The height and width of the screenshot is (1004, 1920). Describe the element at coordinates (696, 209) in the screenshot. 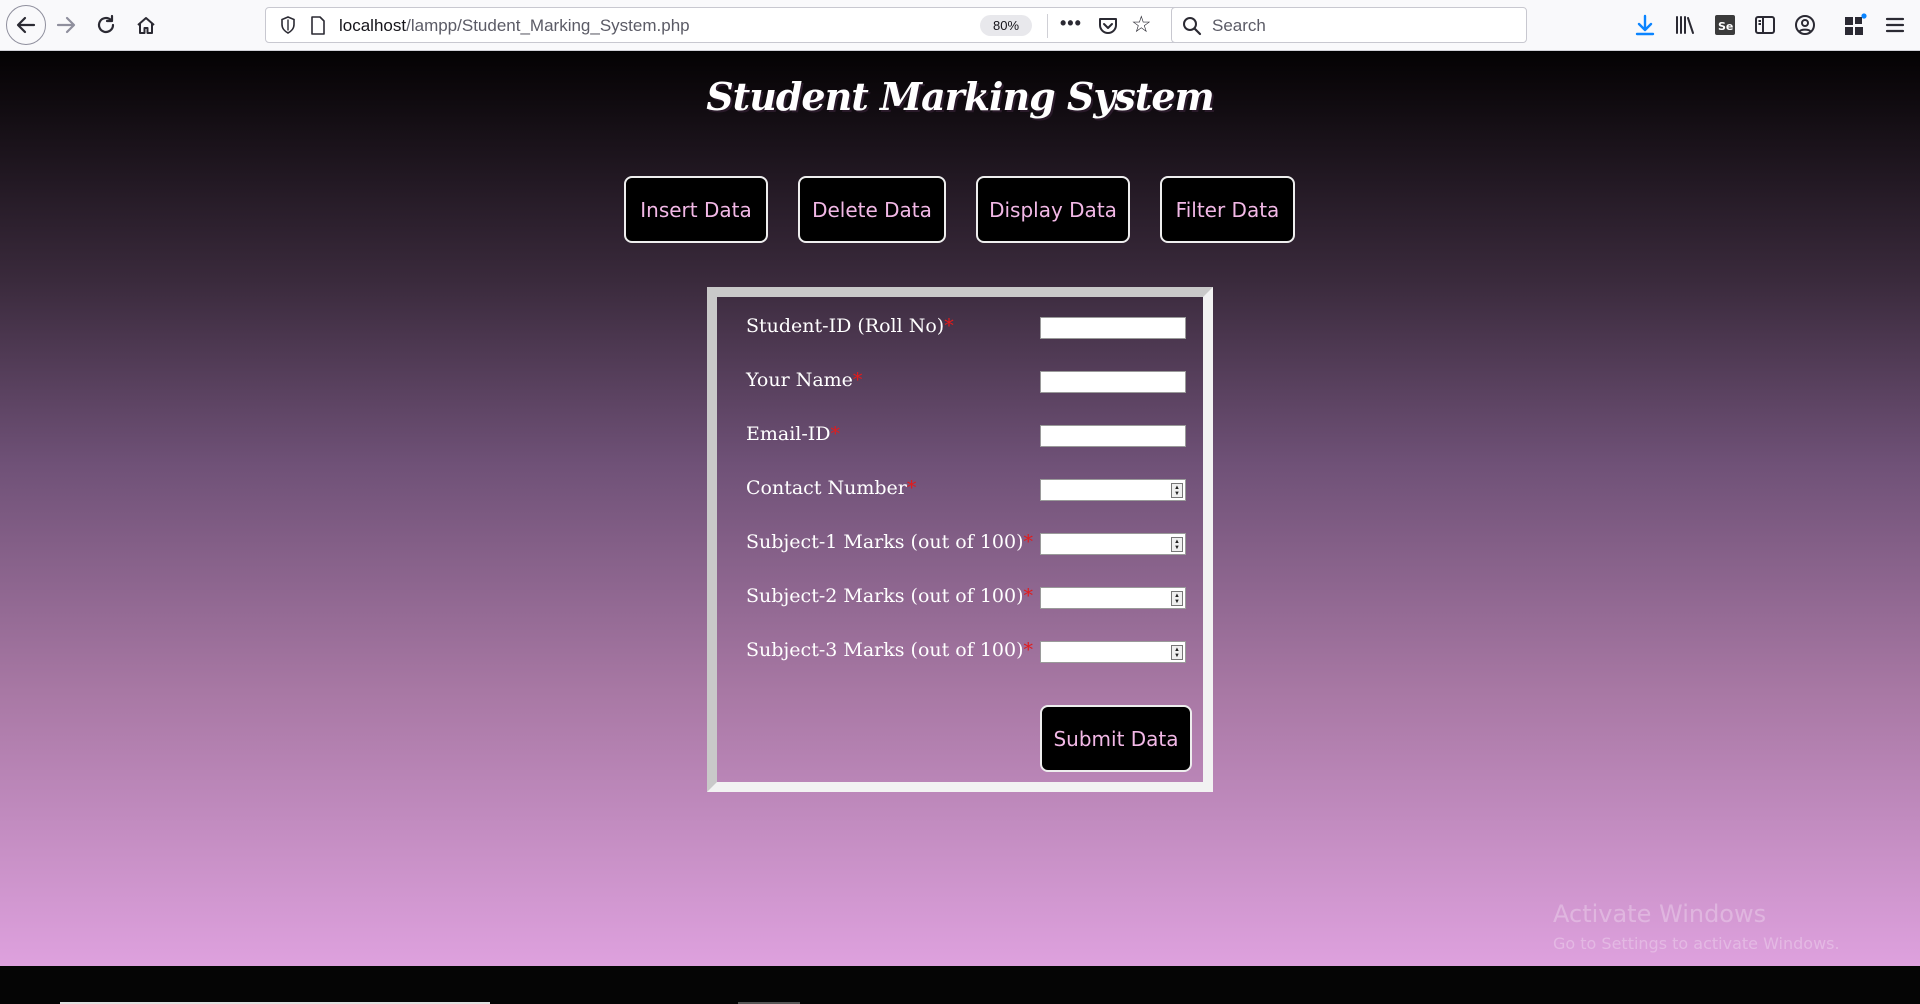

I see `insert-data-button: Insert Data` at that location.